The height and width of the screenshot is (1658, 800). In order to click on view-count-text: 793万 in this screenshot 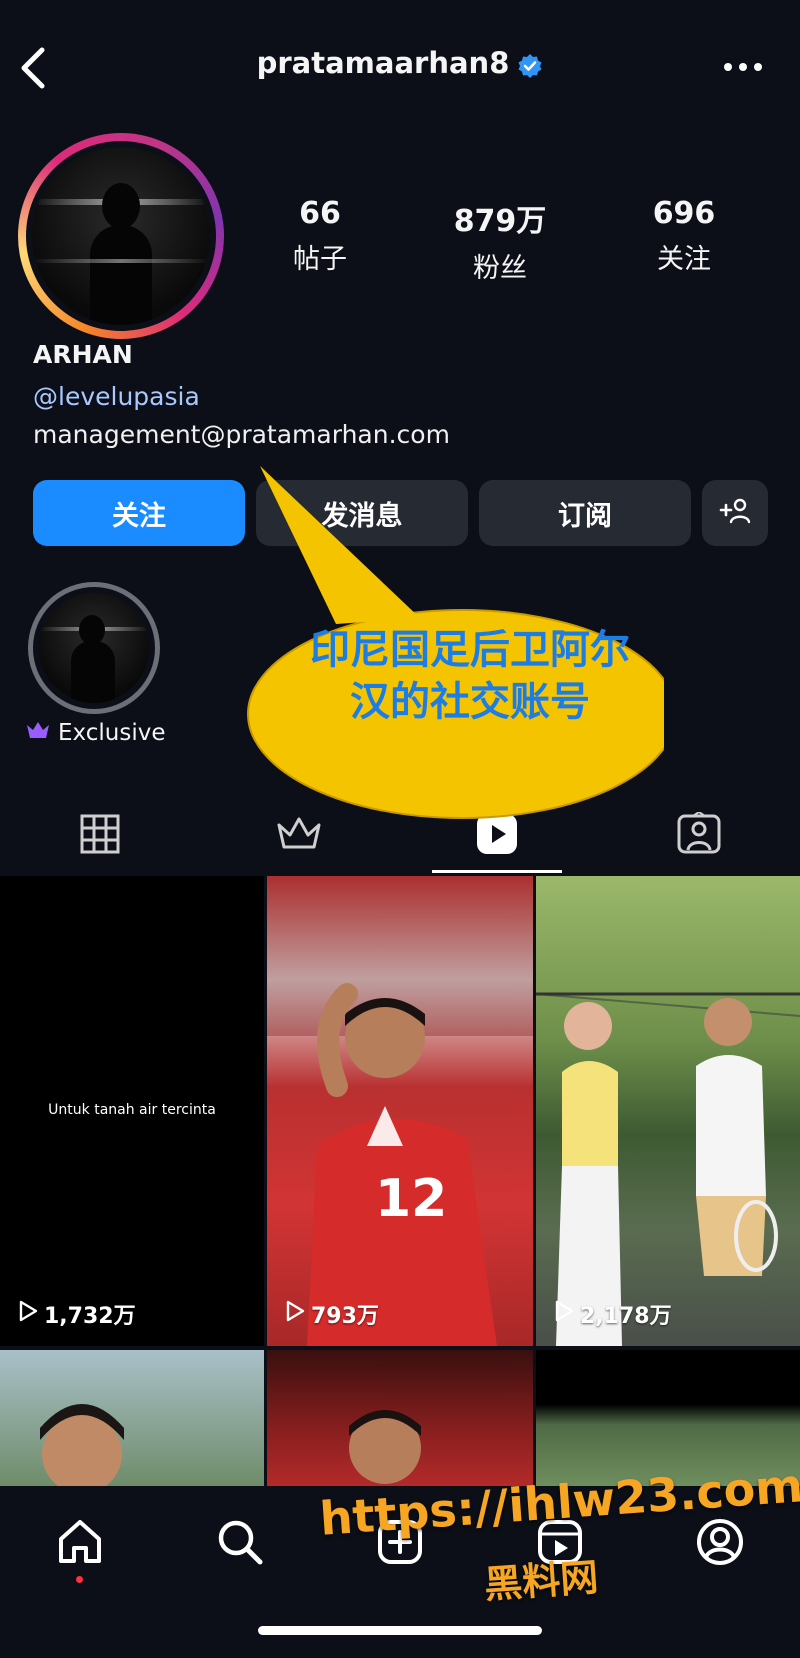, I will do `click(345, 1316)`.